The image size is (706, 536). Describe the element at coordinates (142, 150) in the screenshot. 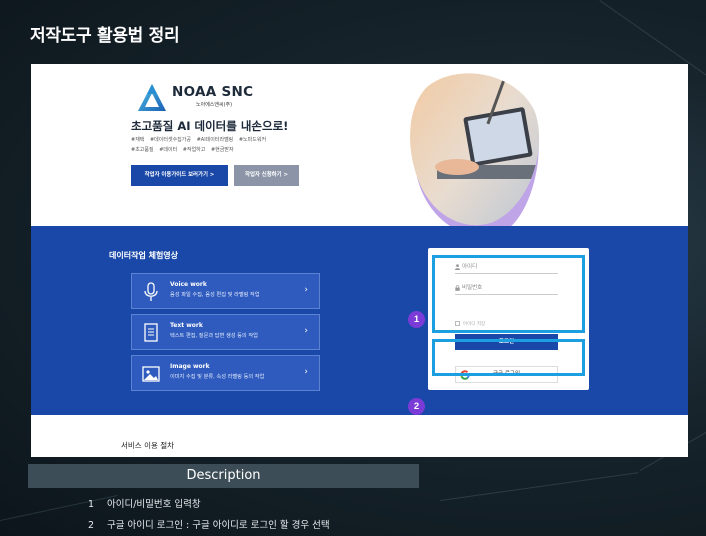

I see `hashtag: #초고품질` at that location.